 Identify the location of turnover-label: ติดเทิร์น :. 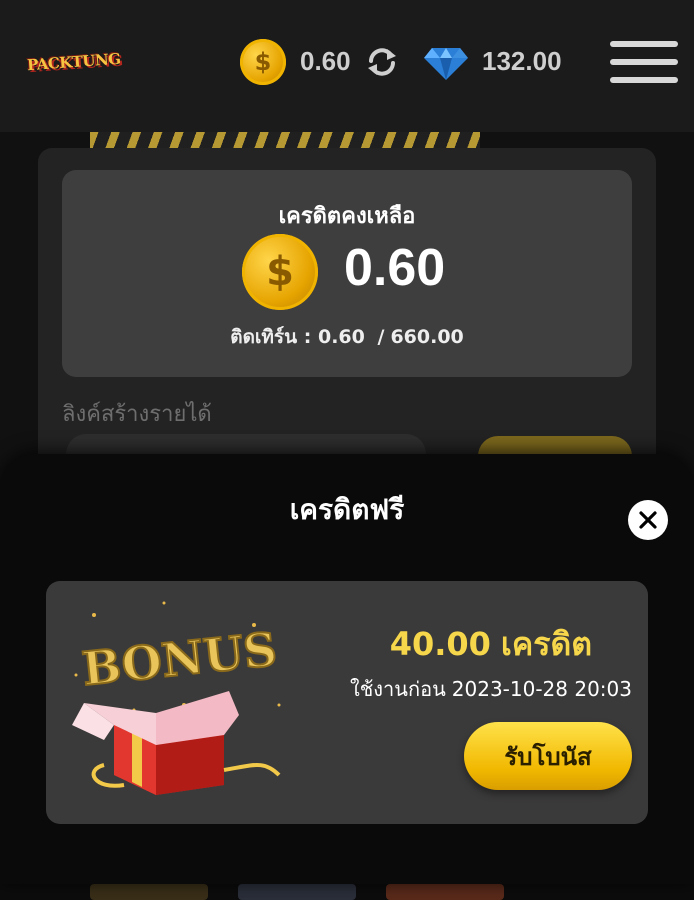
(271, 337).